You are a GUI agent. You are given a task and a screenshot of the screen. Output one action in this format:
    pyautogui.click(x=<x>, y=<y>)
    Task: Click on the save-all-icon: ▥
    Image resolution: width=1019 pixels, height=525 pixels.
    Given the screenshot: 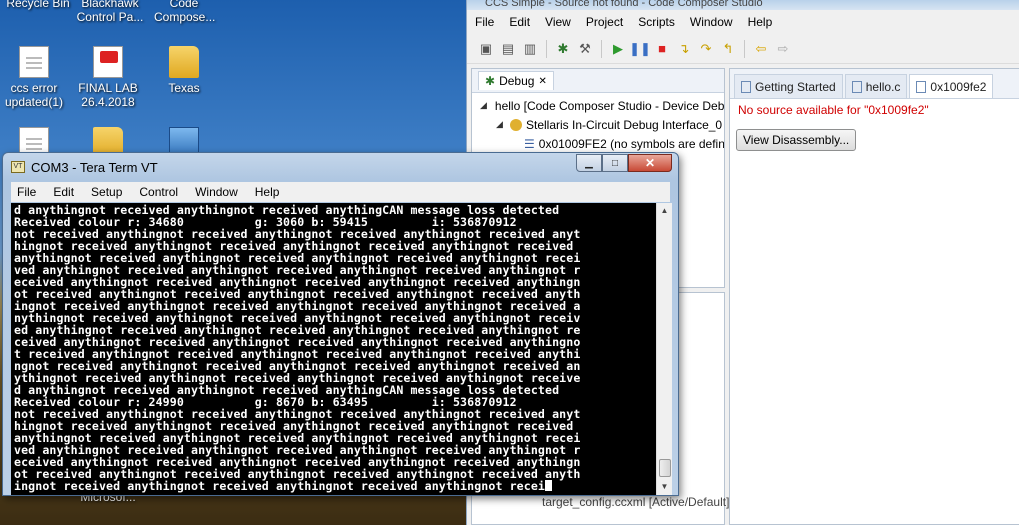 What is the action you would take?
    pyautogui.click(x=530, y=49)
    